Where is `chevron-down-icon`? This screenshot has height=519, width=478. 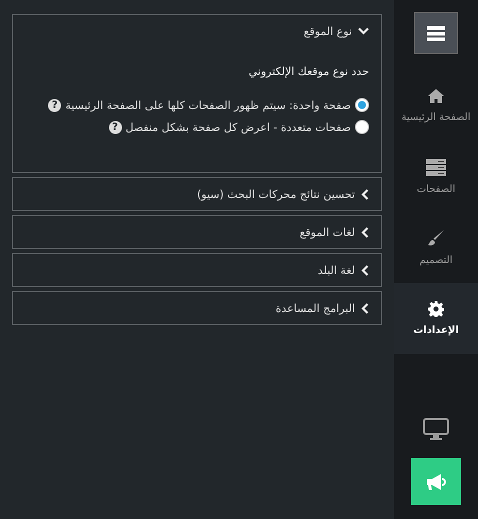
chevron-down-icon is located at coordinates (363, 31).